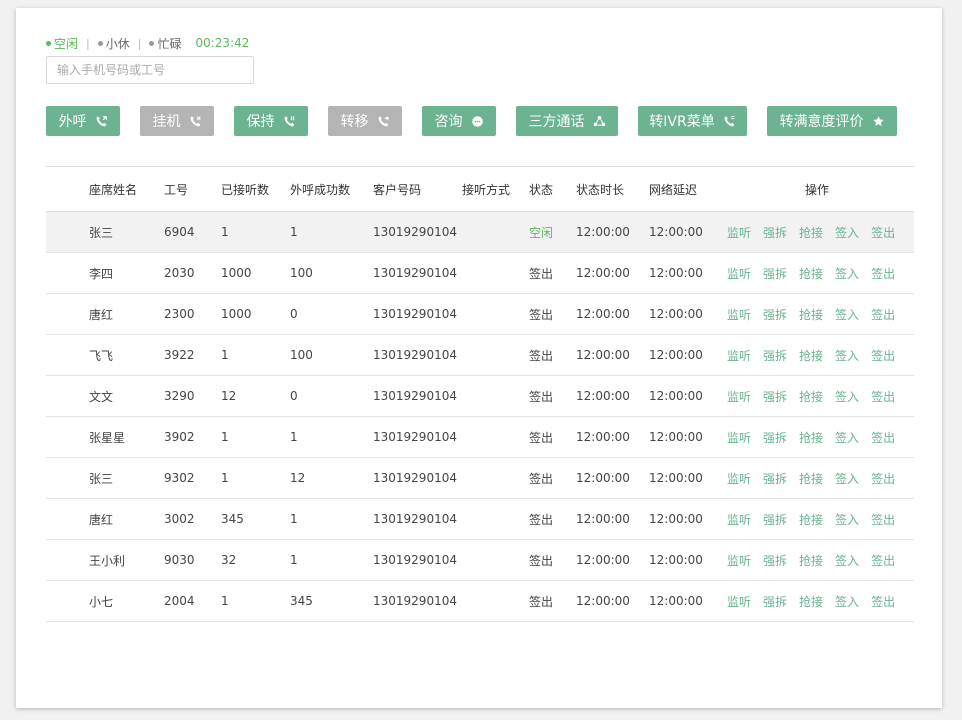 The width and height of the screenshot is (962, 720). I want to click on ivr-icon, so click(729, 121).